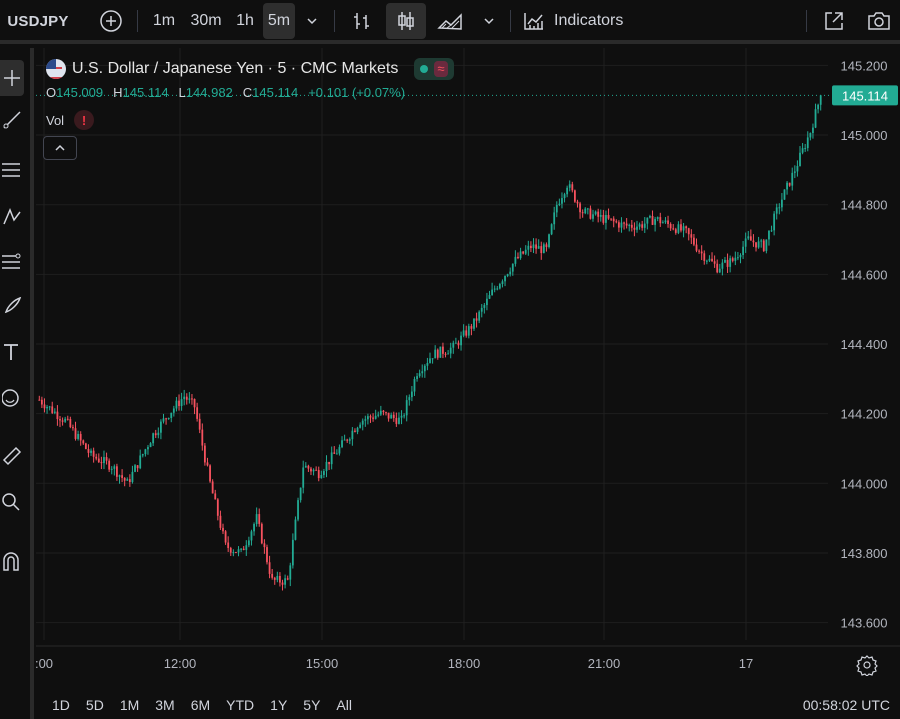 The width and height of the screenshot is (900, 719). I want to click on compare-symbol-button, so click(111, 21).